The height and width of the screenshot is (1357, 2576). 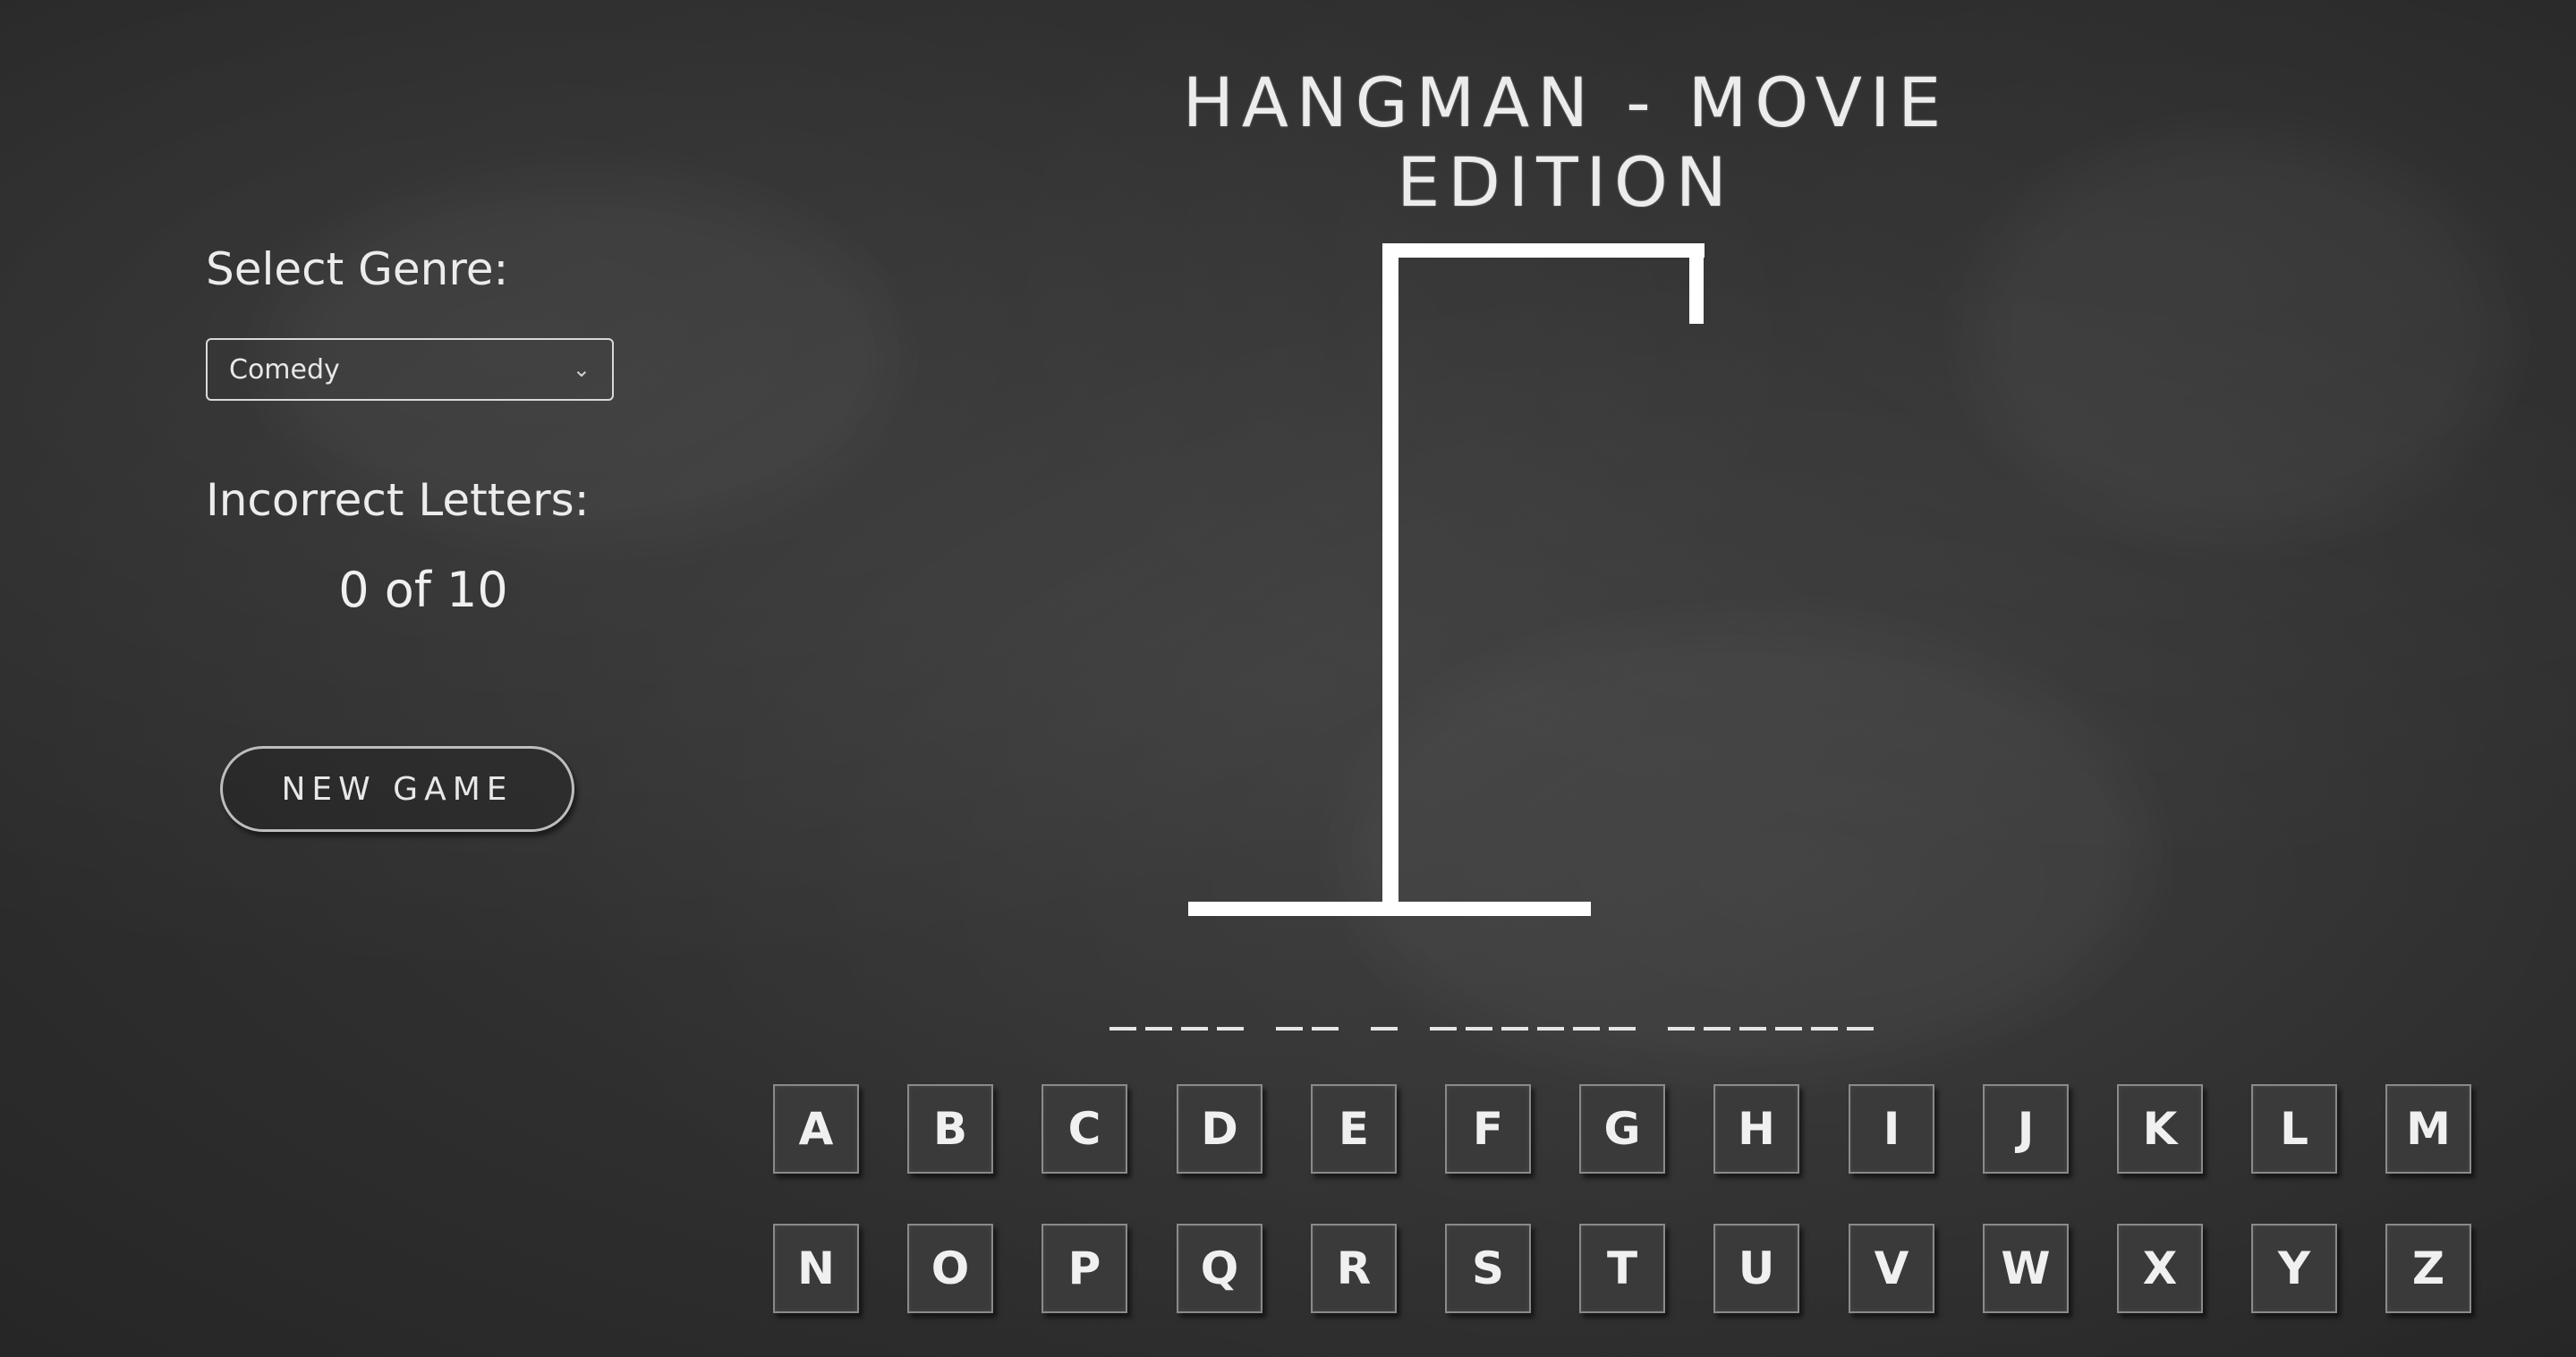 What do you see at coordinates (1696, 283) in the screenshot?
I see `gallows-rope` at bounding box center [1696, 283].